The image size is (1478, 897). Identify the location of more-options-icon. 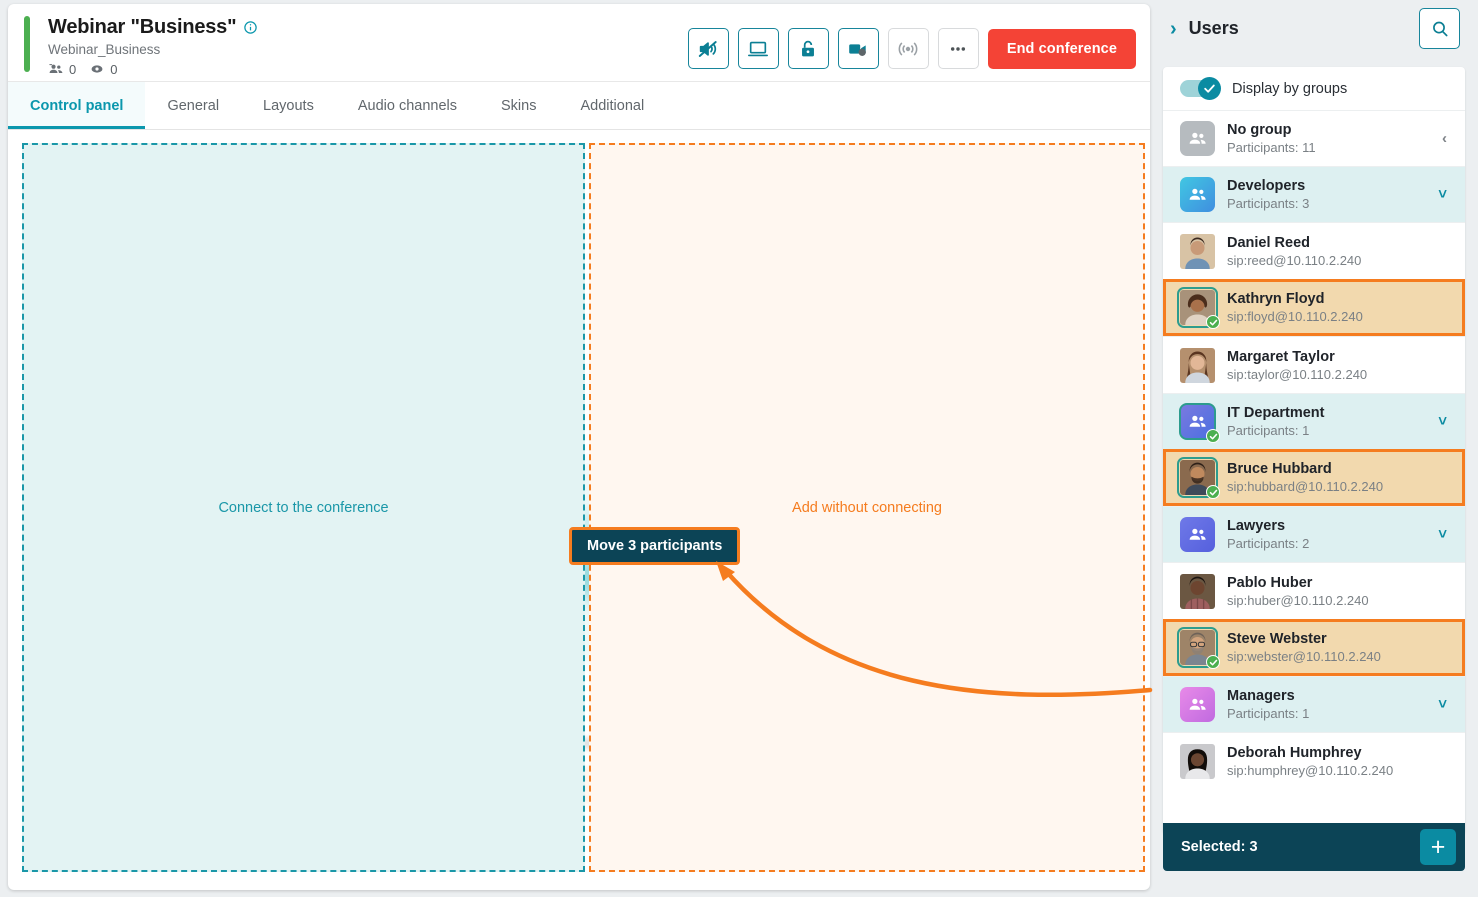
(958, 48).